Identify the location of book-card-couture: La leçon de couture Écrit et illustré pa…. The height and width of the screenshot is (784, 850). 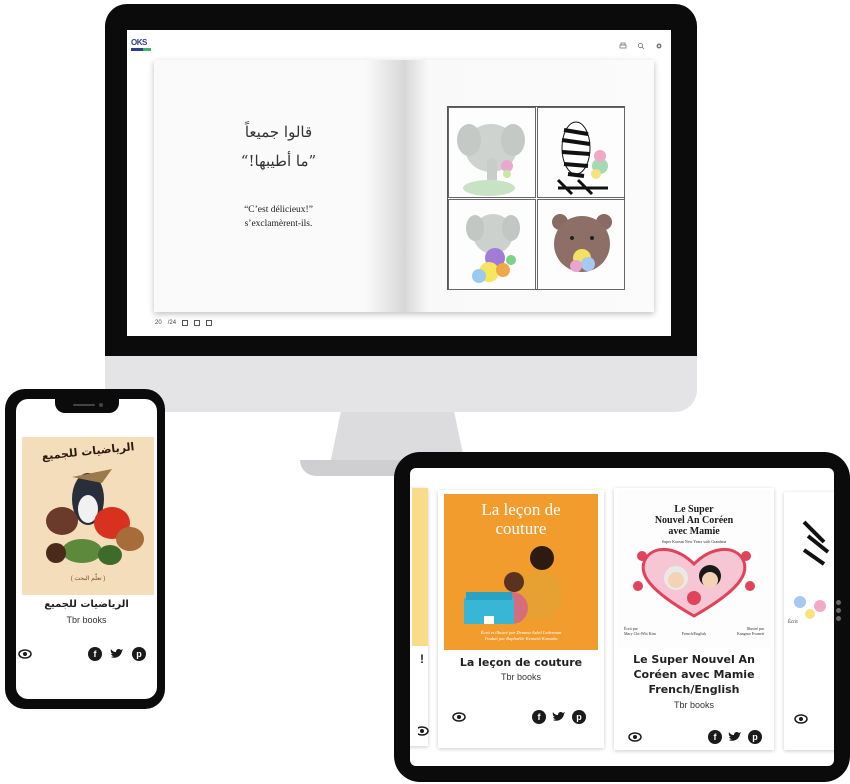
(521, 619).